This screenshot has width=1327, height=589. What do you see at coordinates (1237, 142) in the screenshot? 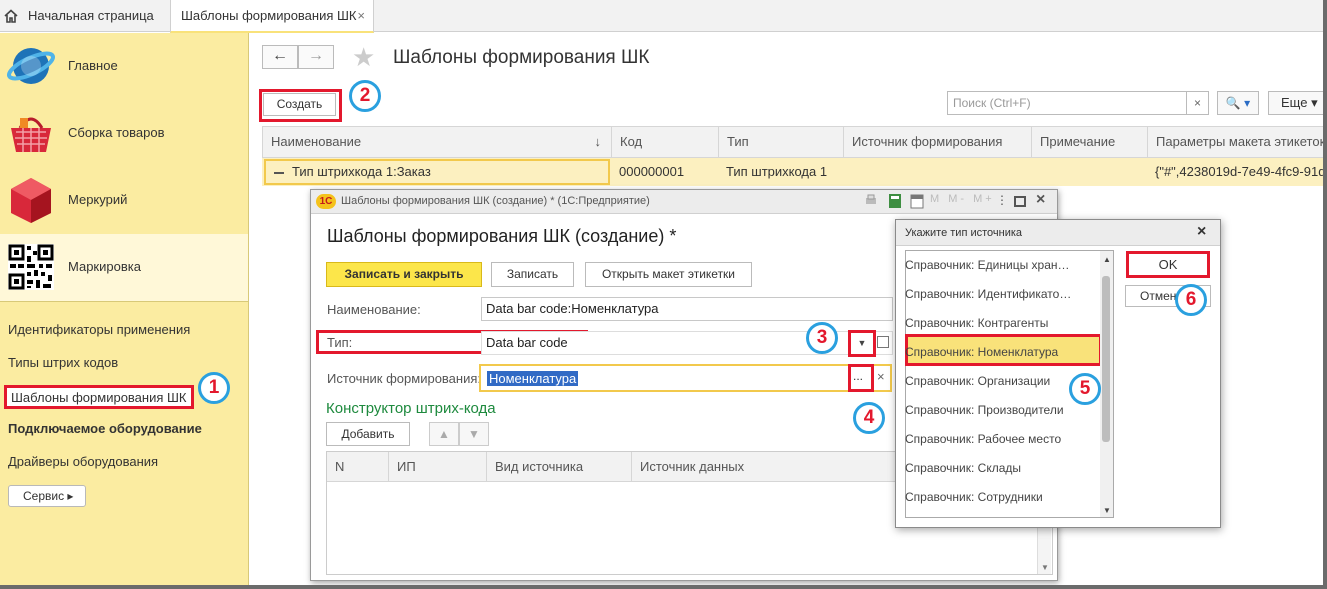
I see `col-layout-params: Параметры макета этикеток` at bounding box center [1237, 142].